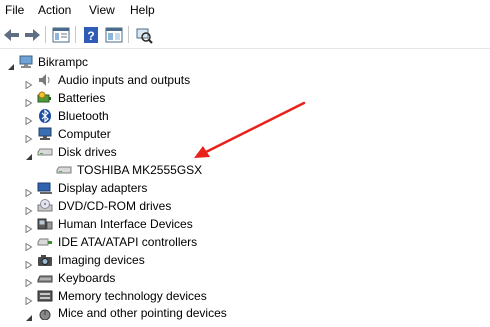 This screenshot has width=490, height=327. I want to click on tree-item-label: Mice and other pointing devices, so click(142, 313).